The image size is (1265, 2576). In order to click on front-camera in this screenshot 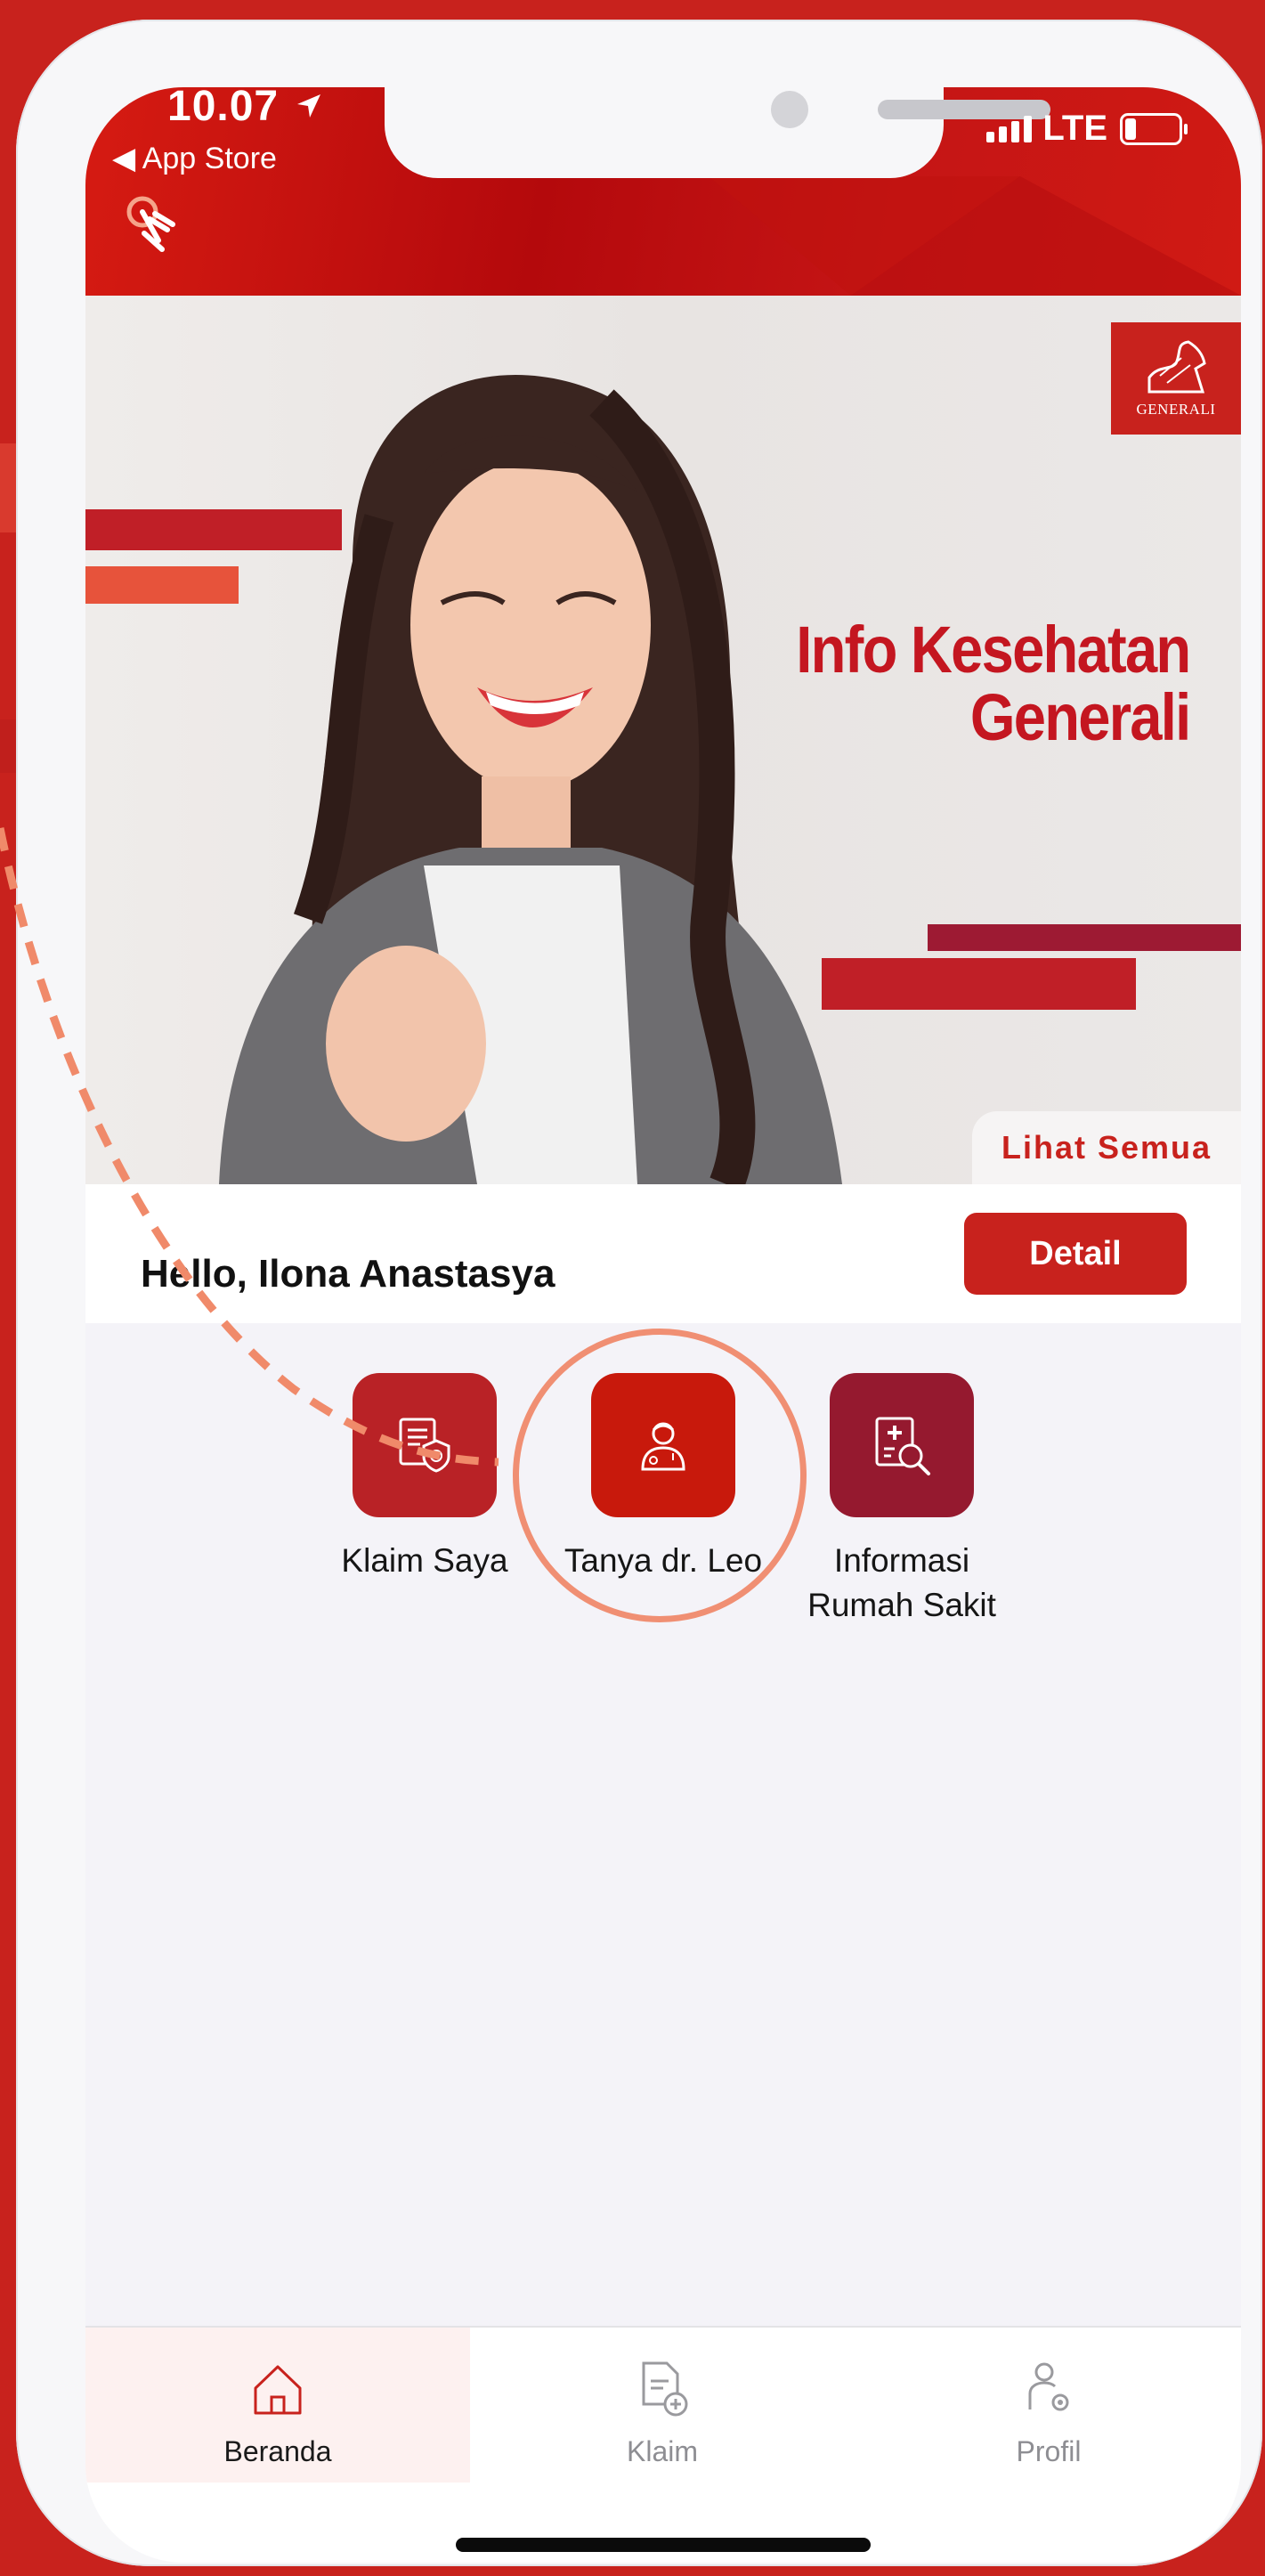, I will do `click(789, 109)`.